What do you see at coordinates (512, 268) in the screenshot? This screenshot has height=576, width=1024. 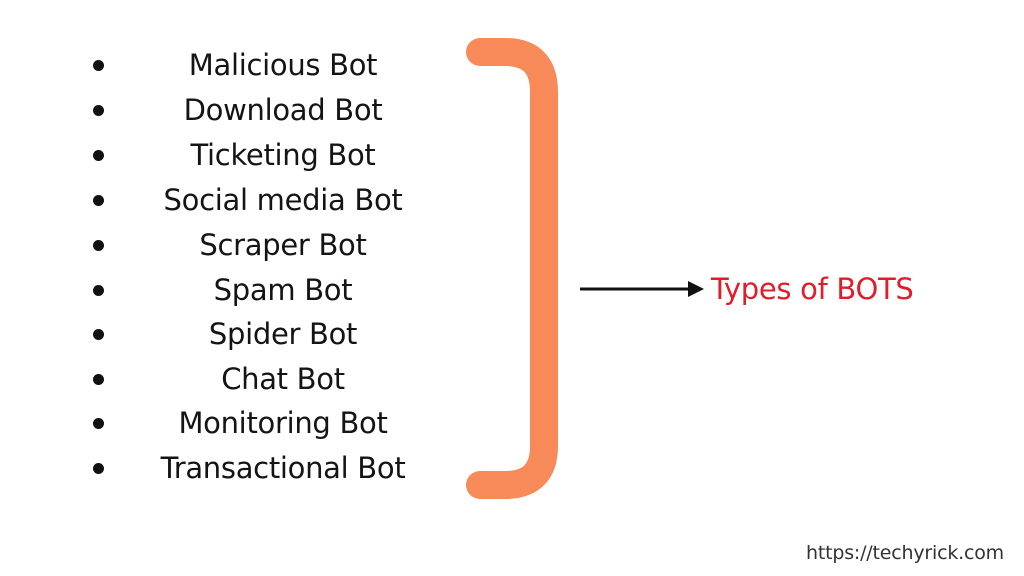 I see `bracket-shape` at bounding box center [512, 268].